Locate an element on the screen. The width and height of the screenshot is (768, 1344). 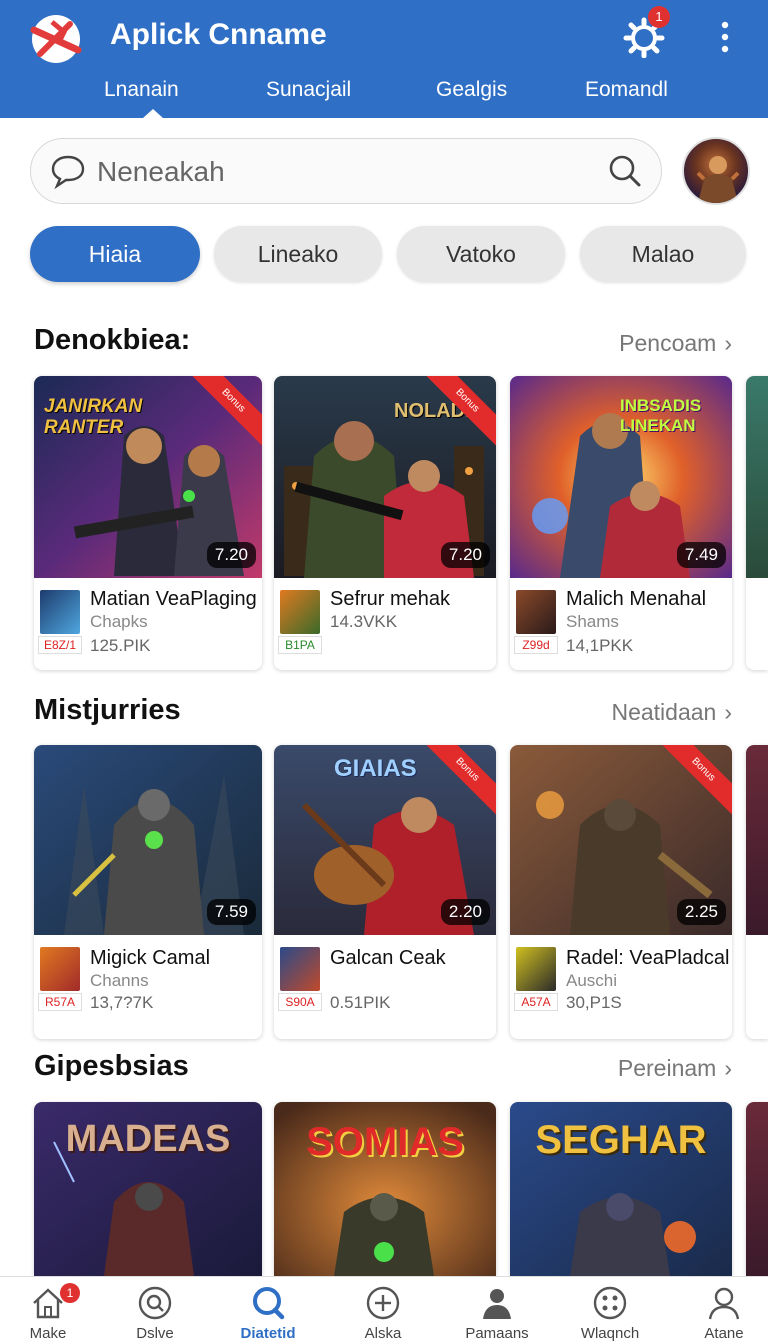
game-tag: R57A is located at coordinates (60, 1002).